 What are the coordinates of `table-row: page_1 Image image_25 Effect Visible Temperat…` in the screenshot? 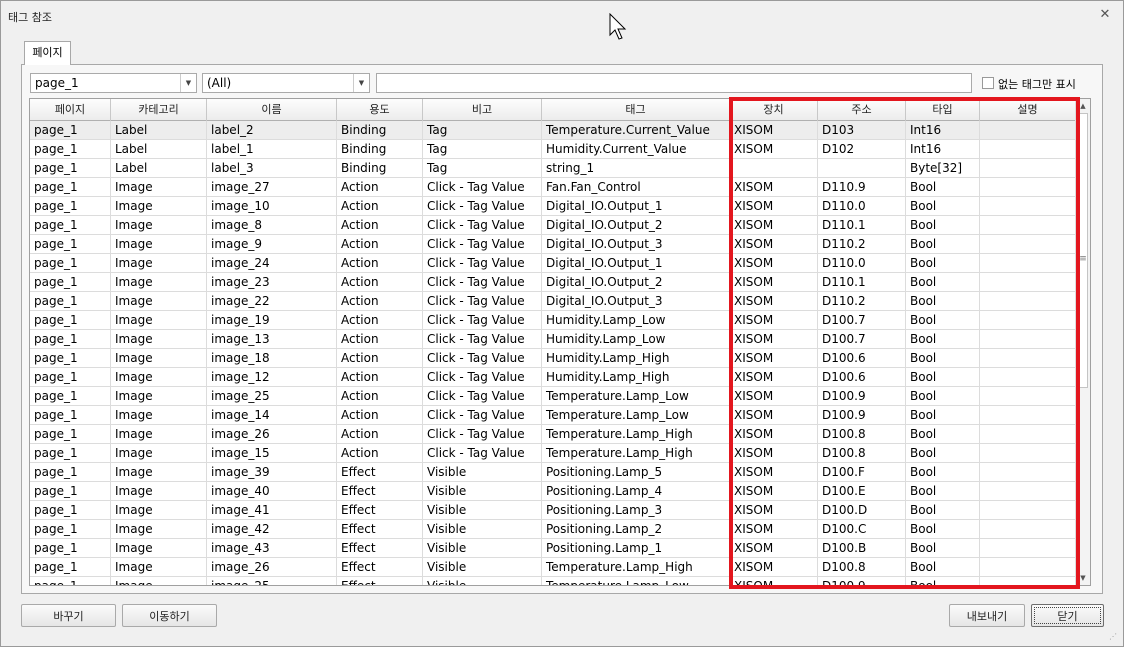 It's located at (553, 581).